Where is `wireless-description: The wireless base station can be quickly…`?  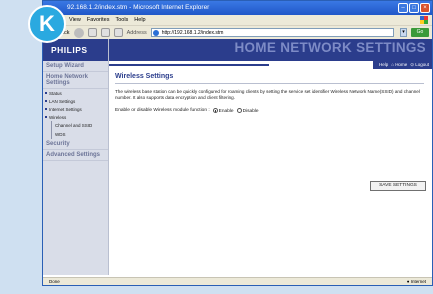
wireless-description: The wireless base station can be quickly… is located at coordinates (267, 94).